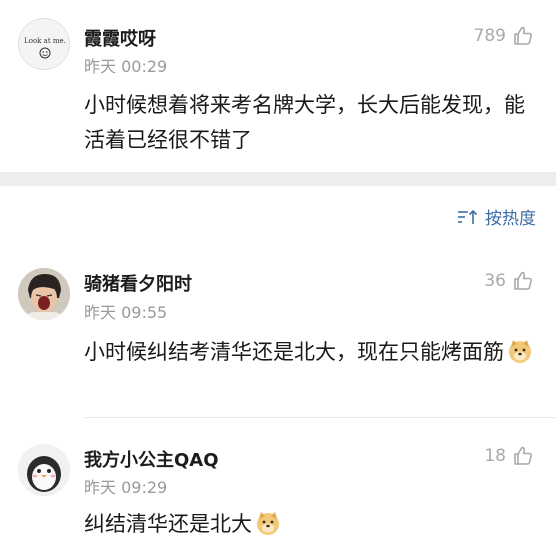  Describe the element at coordinates (468, 216) in the screenshot. I see `sort-icon` at that location.